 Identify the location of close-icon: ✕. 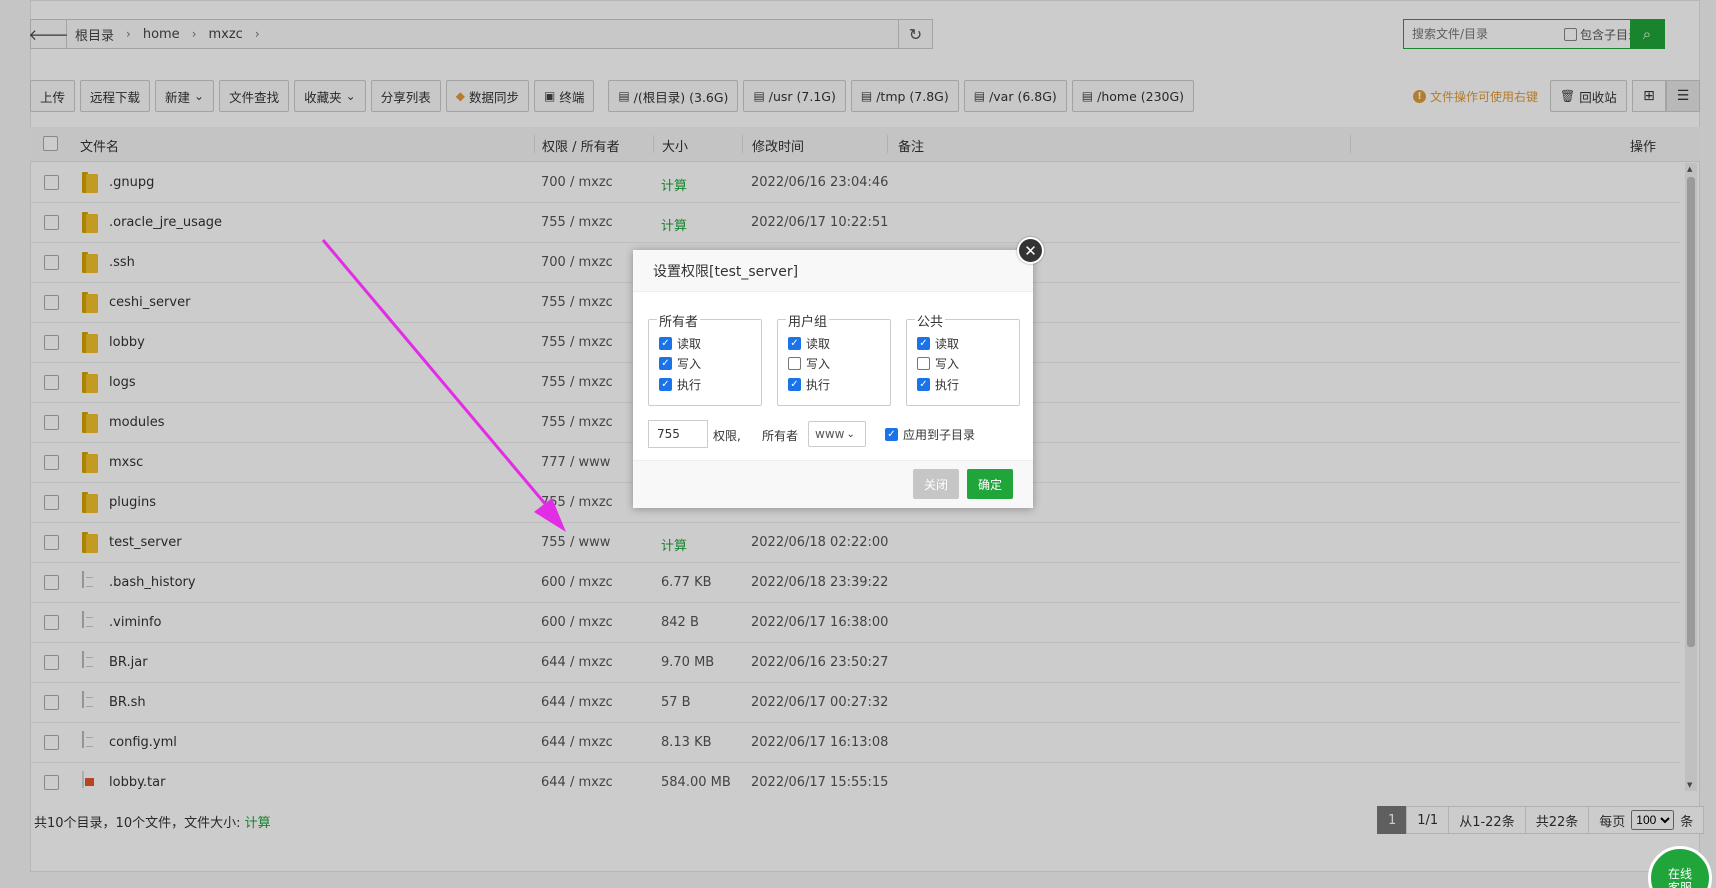
(1030, 250).